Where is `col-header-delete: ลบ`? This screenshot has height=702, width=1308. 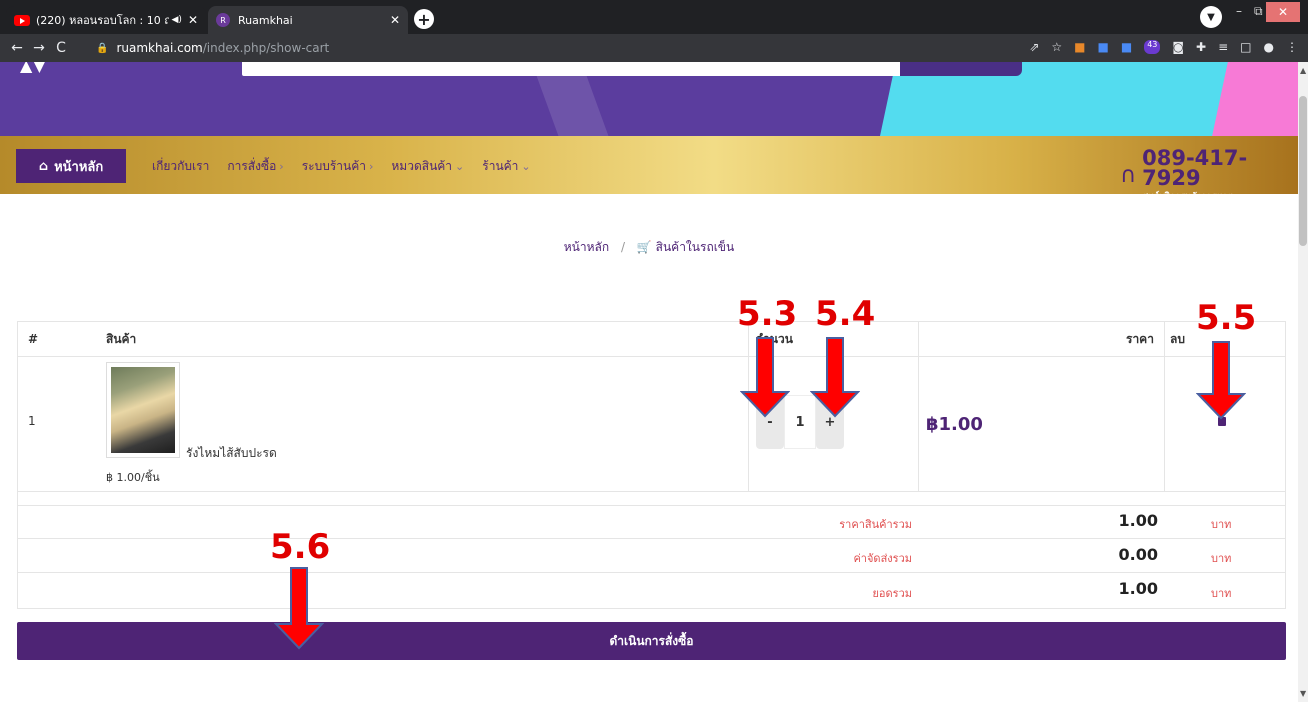 col-header-delete: ลบ is located at coordinates (1177, 338).